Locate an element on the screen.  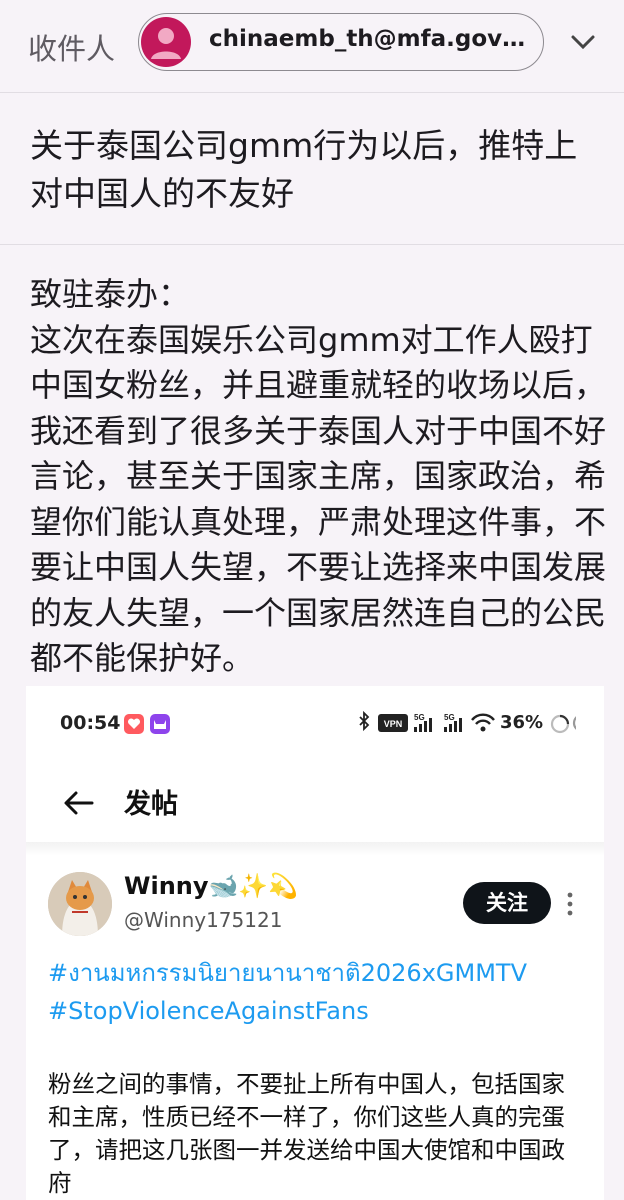
svg-text: VPN is located at coordinates (393, 724).